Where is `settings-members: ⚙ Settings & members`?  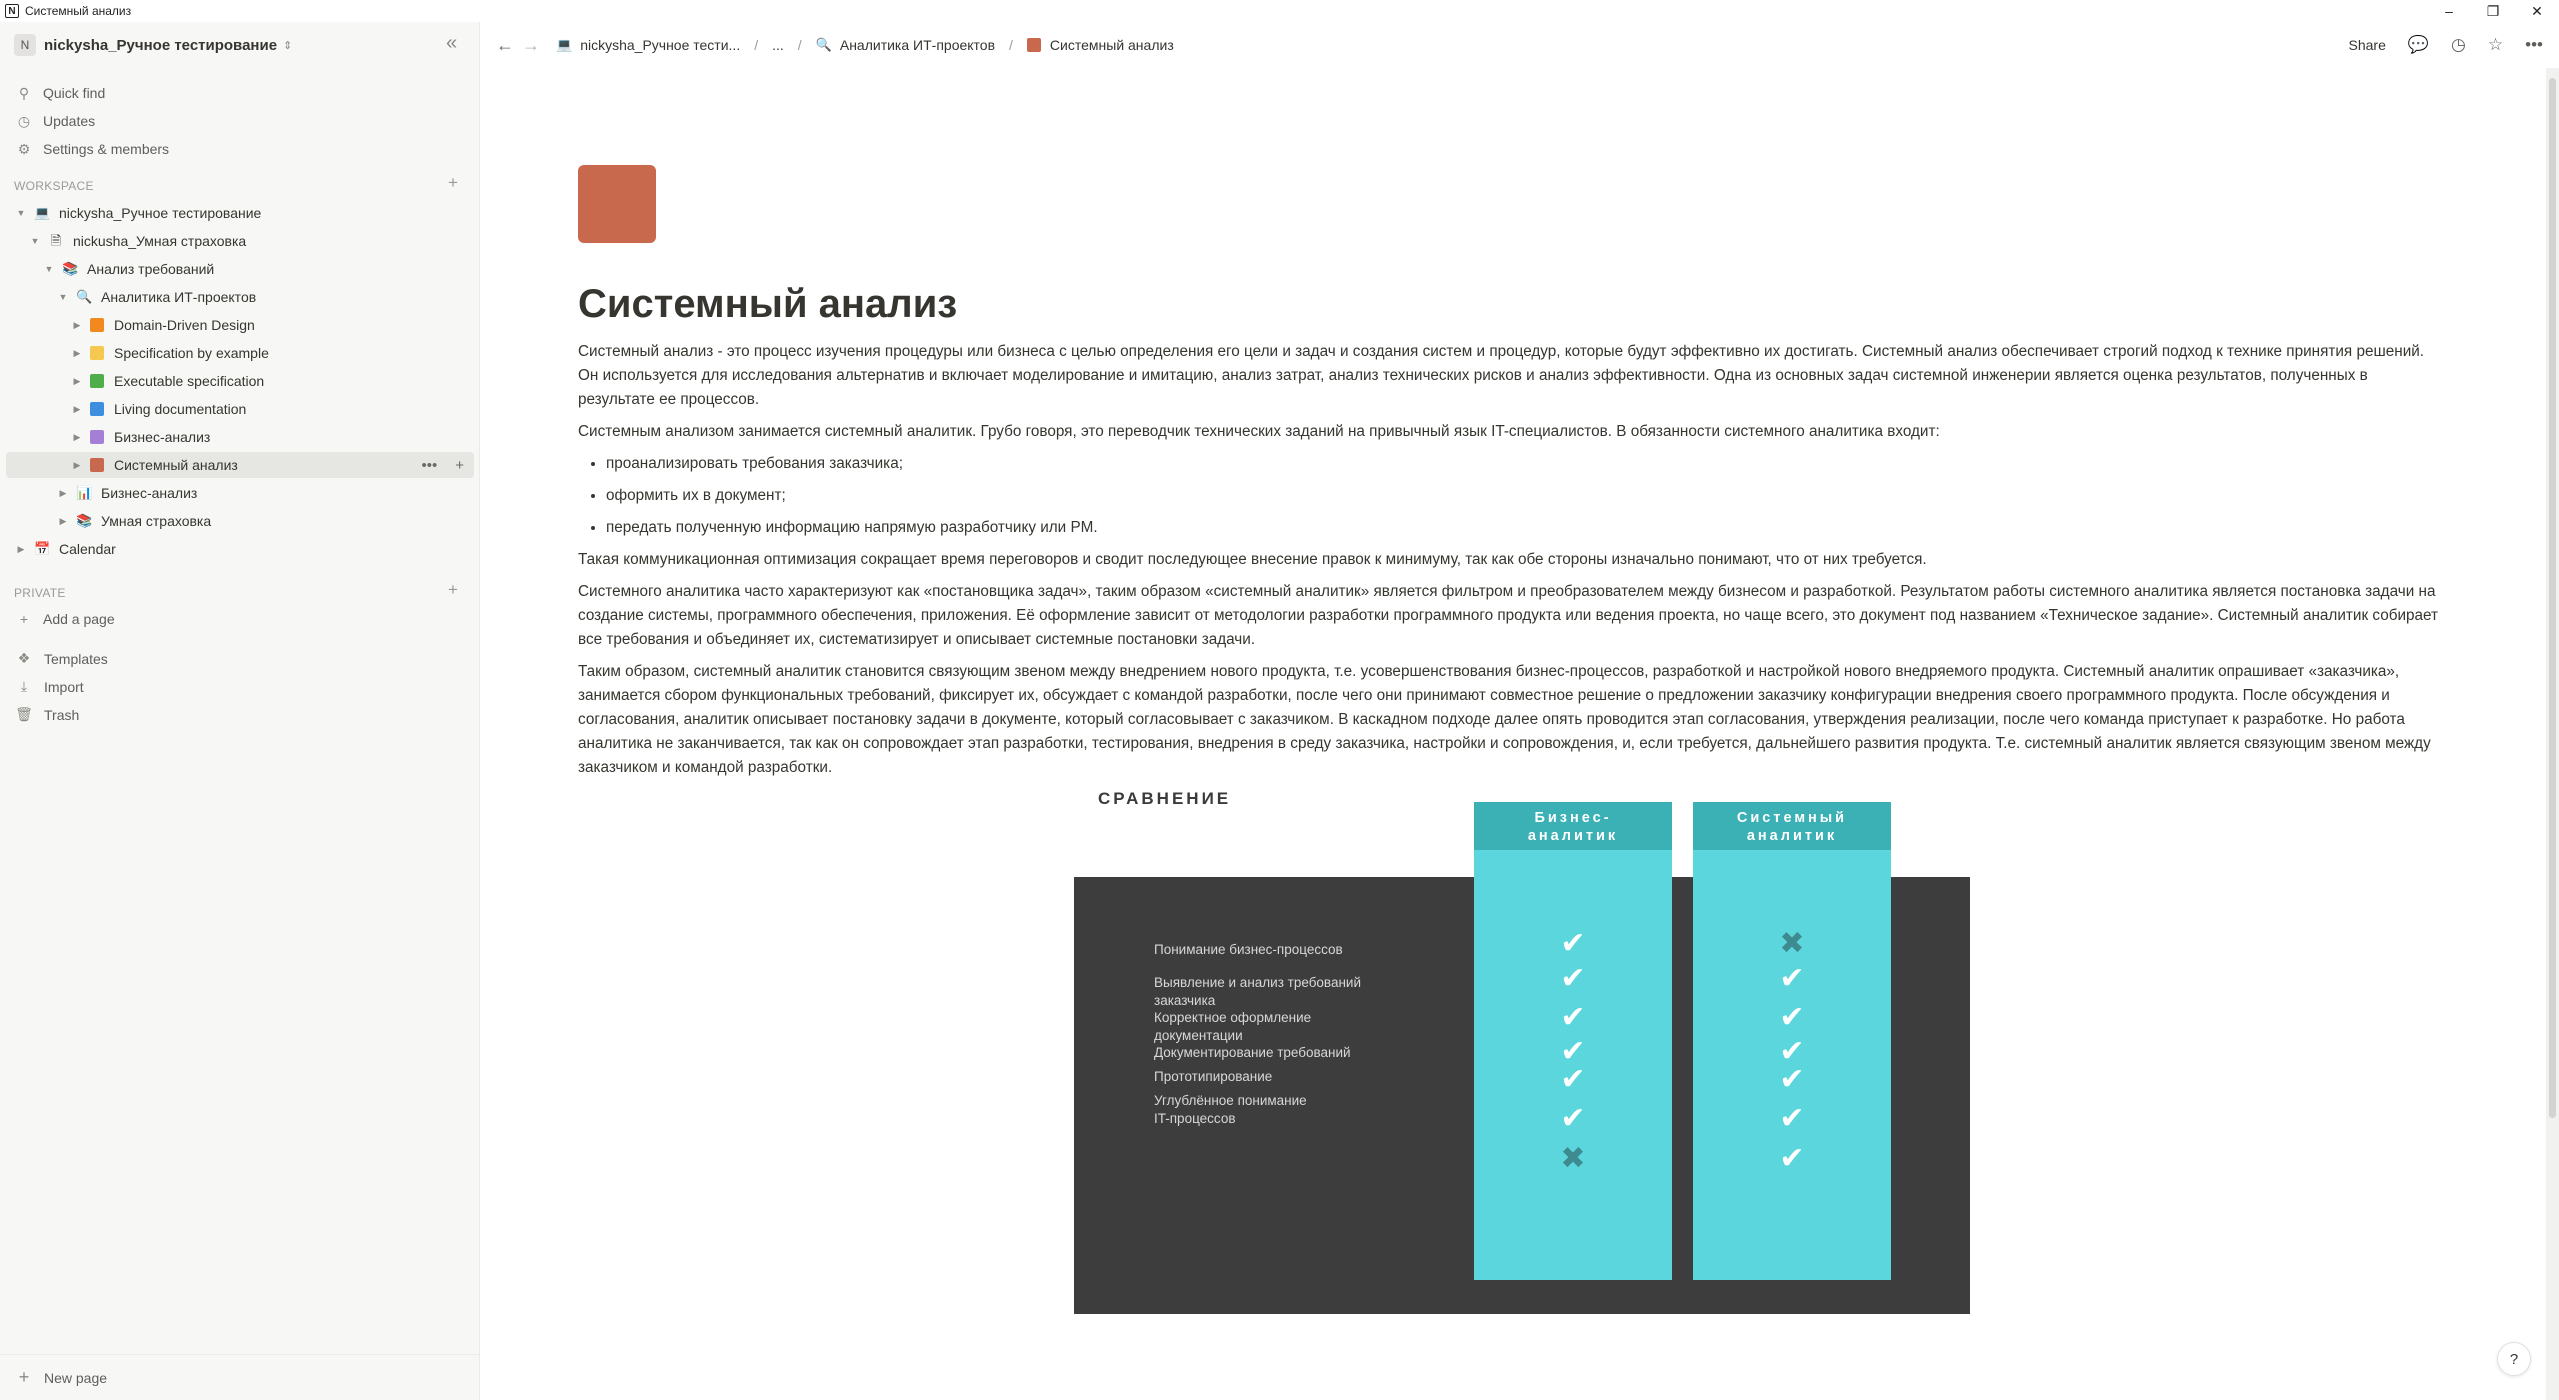
settings-members: ⚙ Settings & members is located at coordinates (91, 149).